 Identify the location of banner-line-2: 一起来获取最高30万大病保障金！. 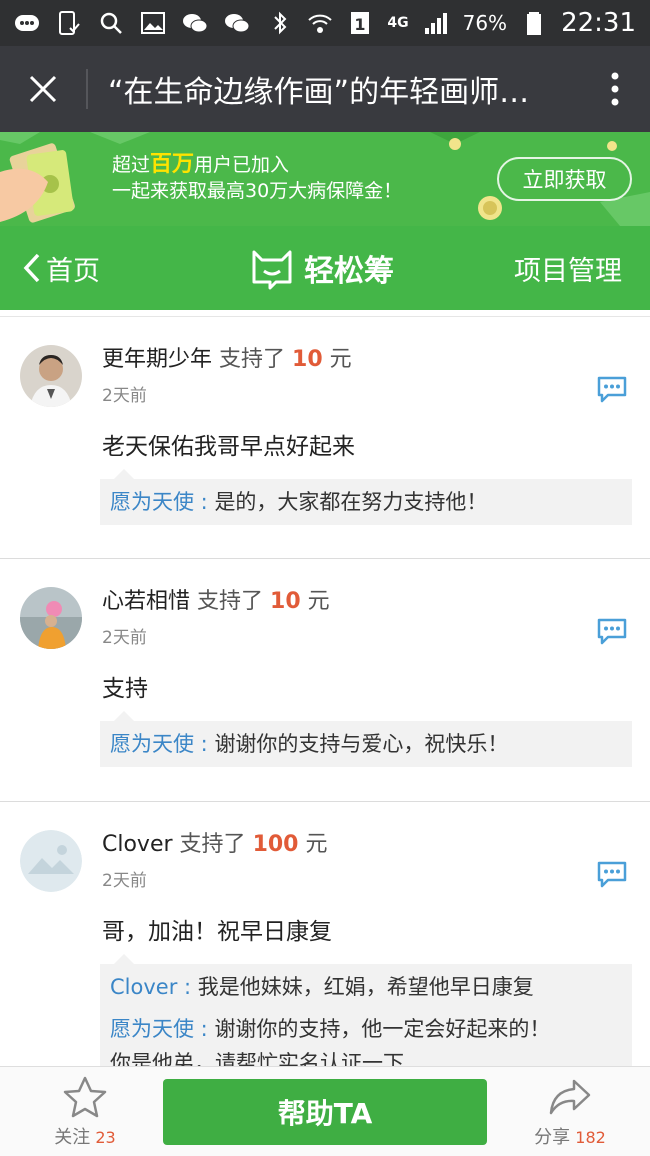
(257, 191).